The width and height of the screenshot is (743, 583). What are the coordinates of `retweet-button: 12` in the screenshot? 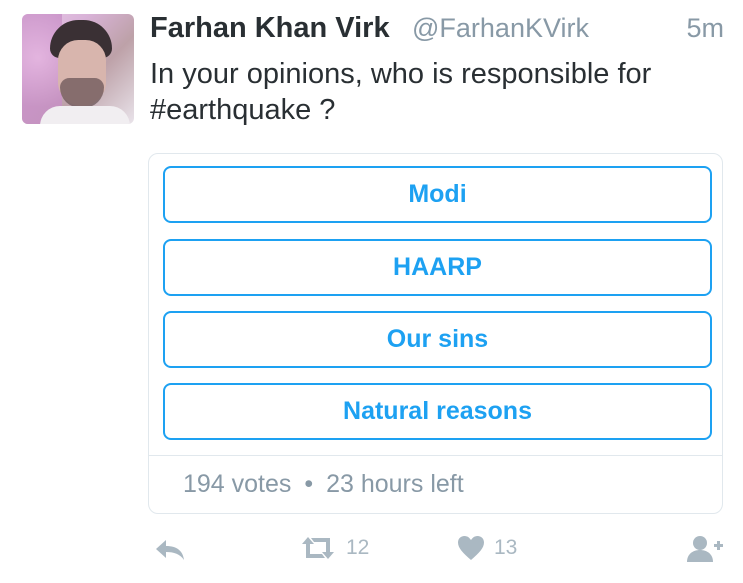 It's located at (333, 548).